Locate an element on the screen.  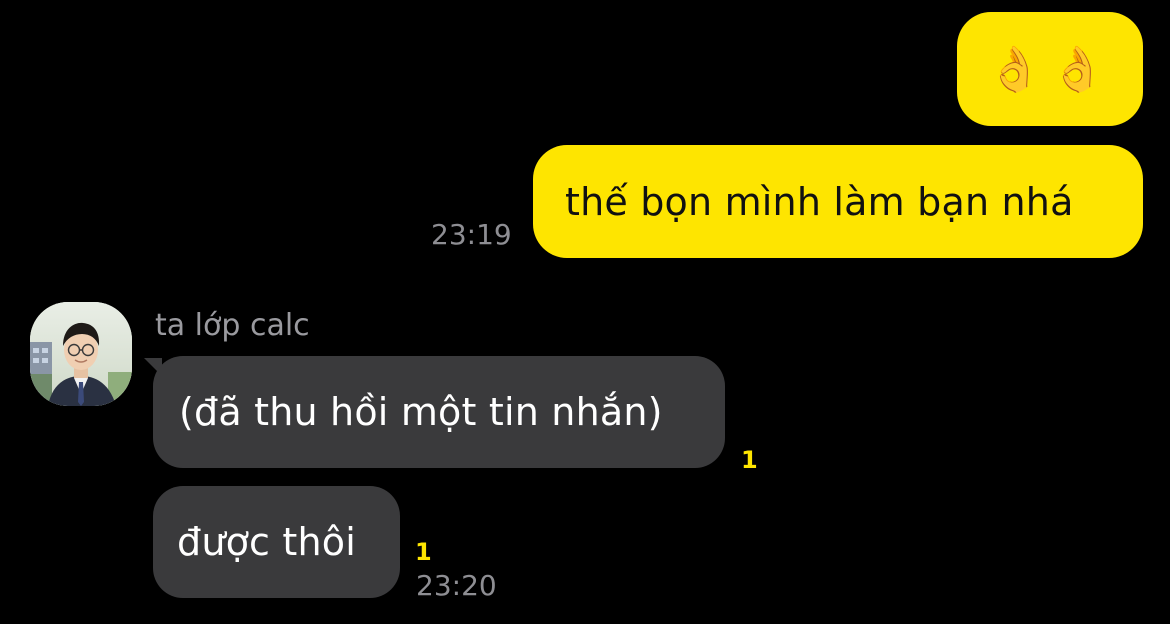
ok-hand-emoji-icon: 👌👌 is located at coordinates (1050, 69).